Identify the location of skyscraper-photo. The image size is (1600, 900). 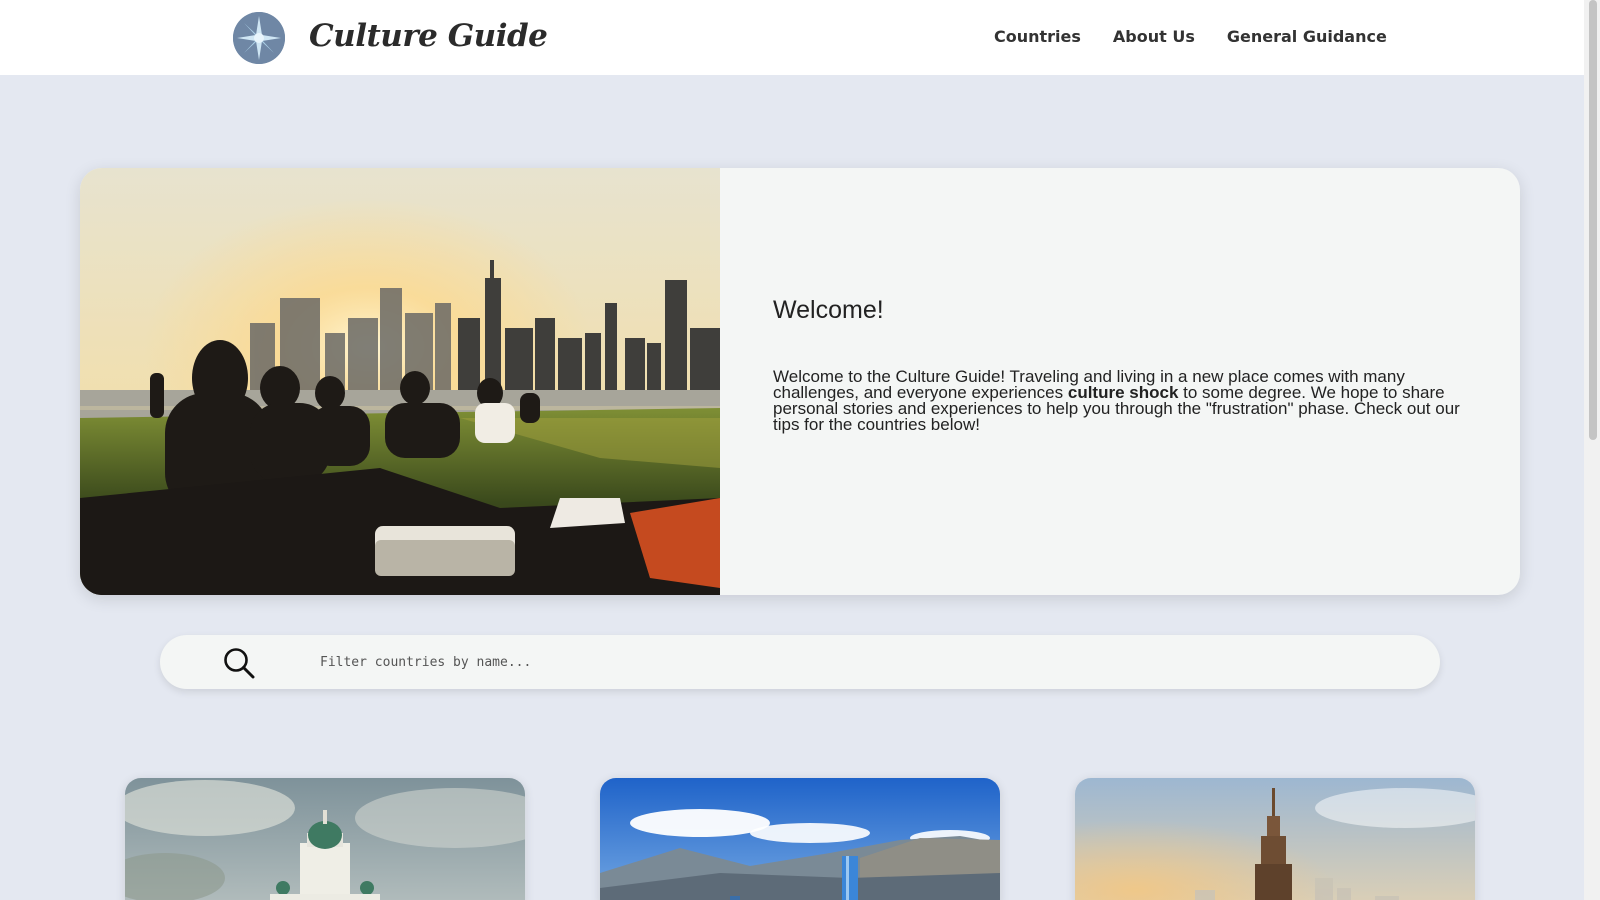
(1275, 839).